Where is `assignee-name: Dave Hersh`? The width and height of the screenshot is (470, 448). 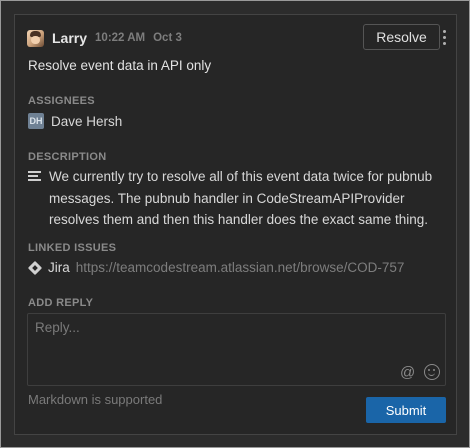 assignee-name: Dave Hersh is located at coordinates (87, 121).